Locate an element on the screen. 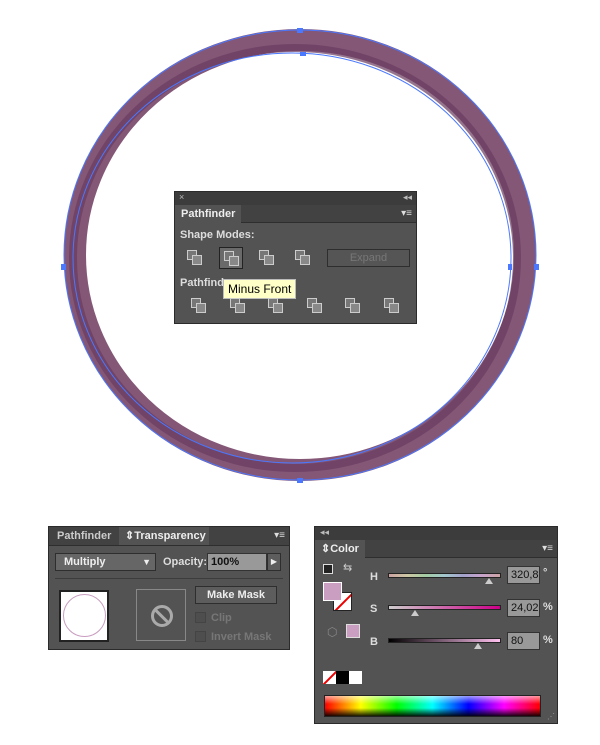  opacity-input: 100% is located at coordinates (237, 562).